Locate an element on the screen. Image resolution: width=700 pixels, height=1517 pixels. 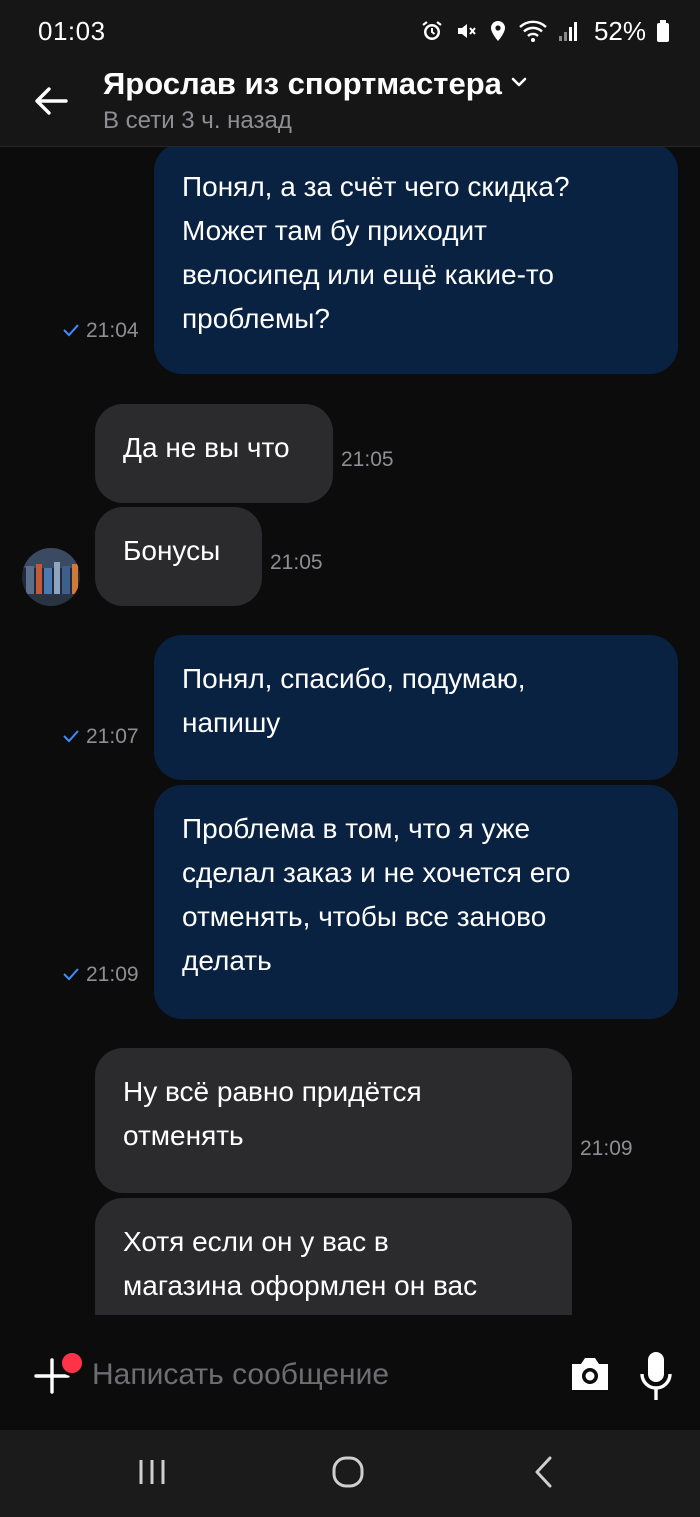
mute-icon is located at coordinates (466, 31).